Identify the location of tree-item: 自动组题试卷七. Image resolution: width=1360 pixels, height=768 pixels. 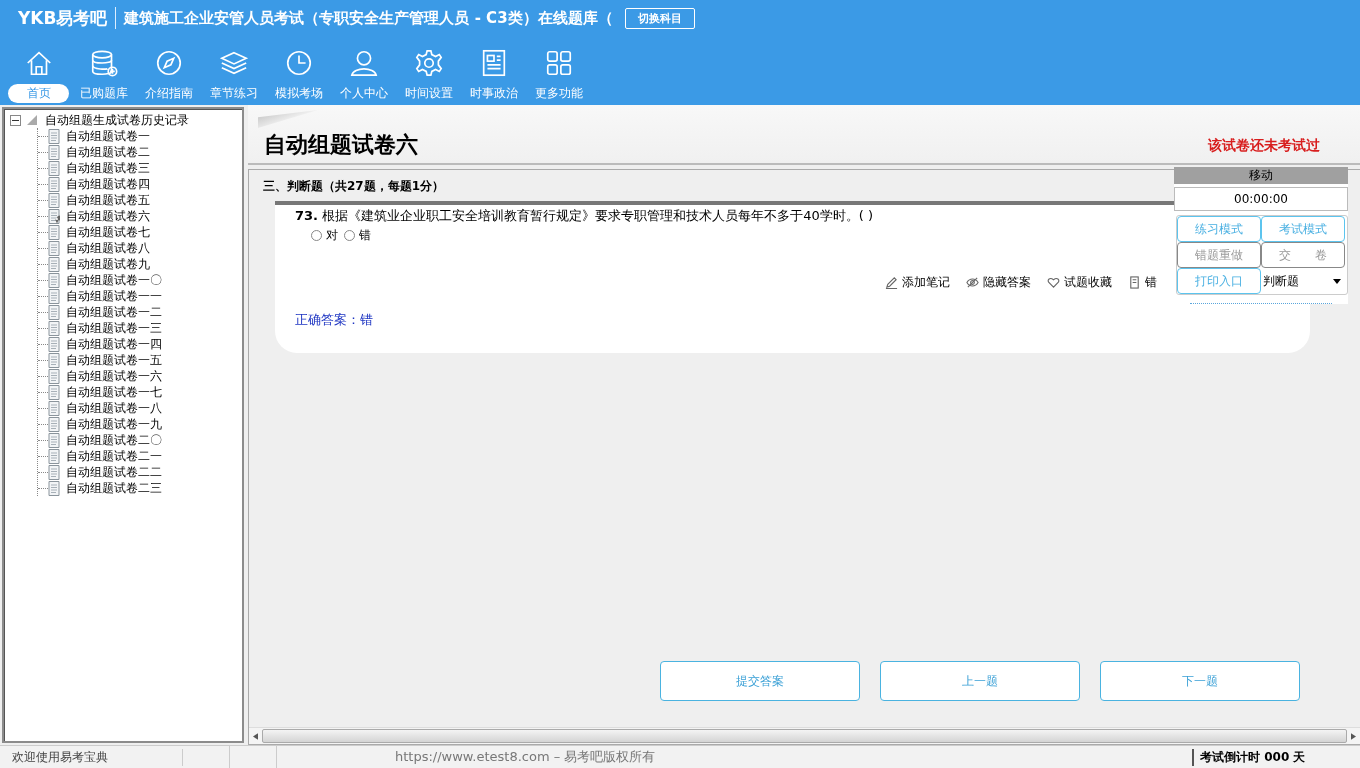
(108, 232).